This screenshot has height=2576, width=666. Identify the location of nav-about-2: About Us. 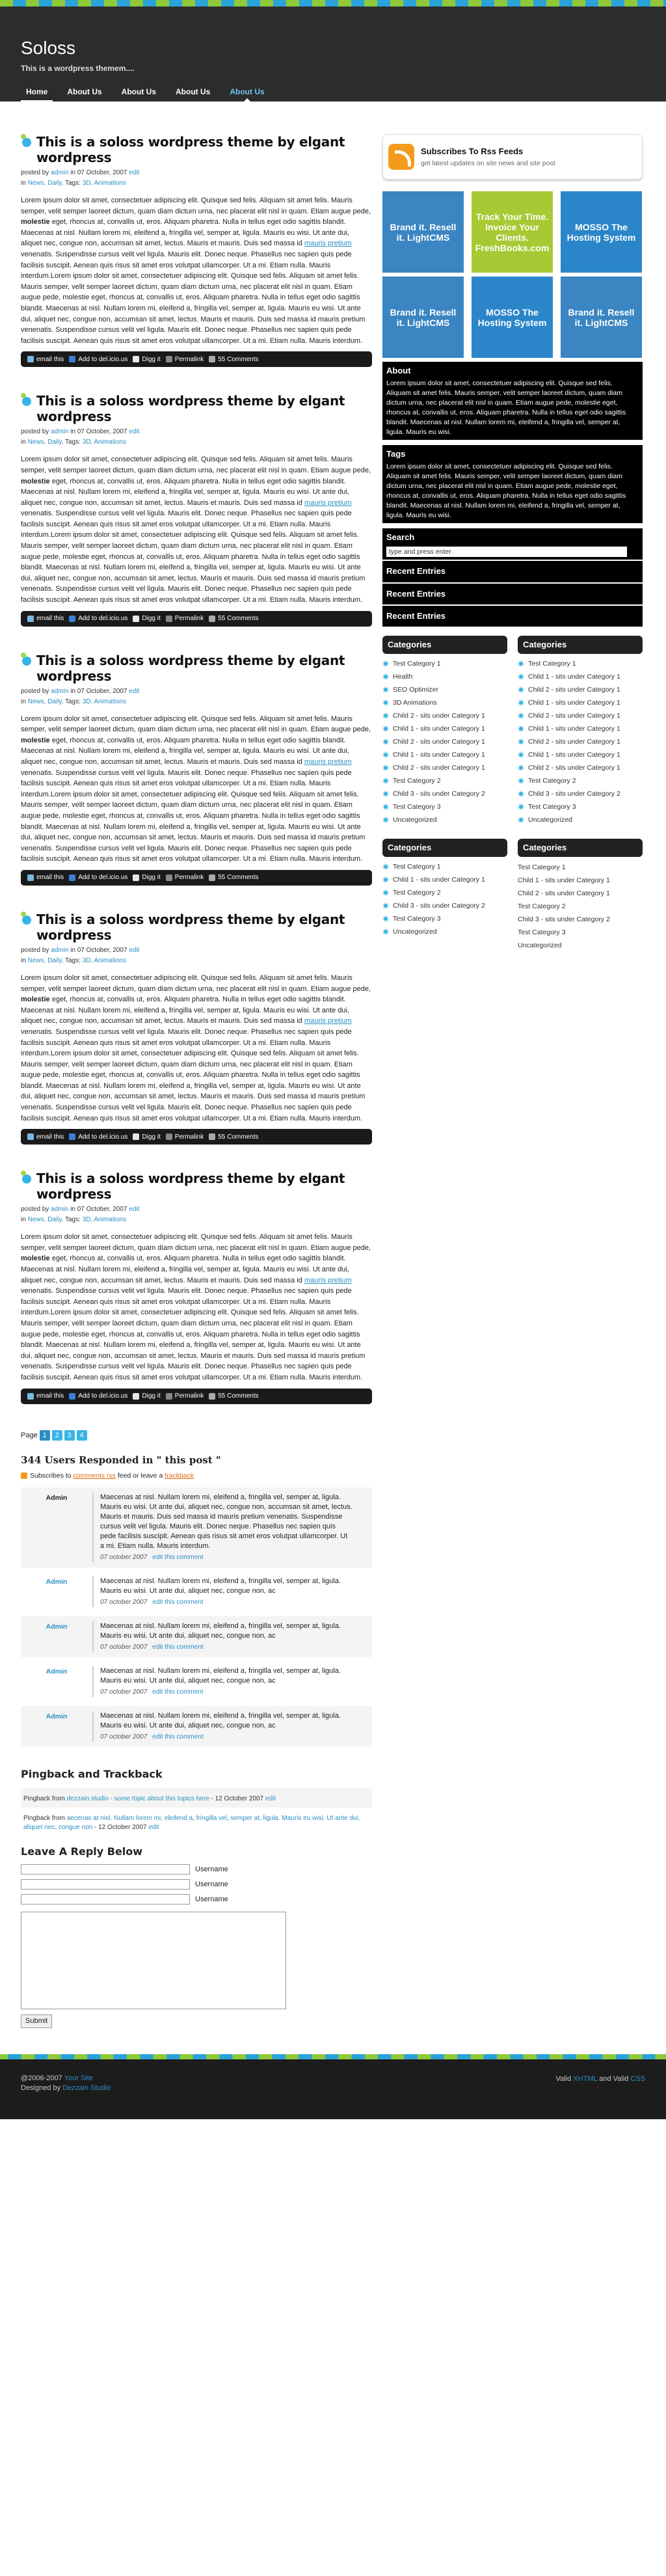
(138, 92).